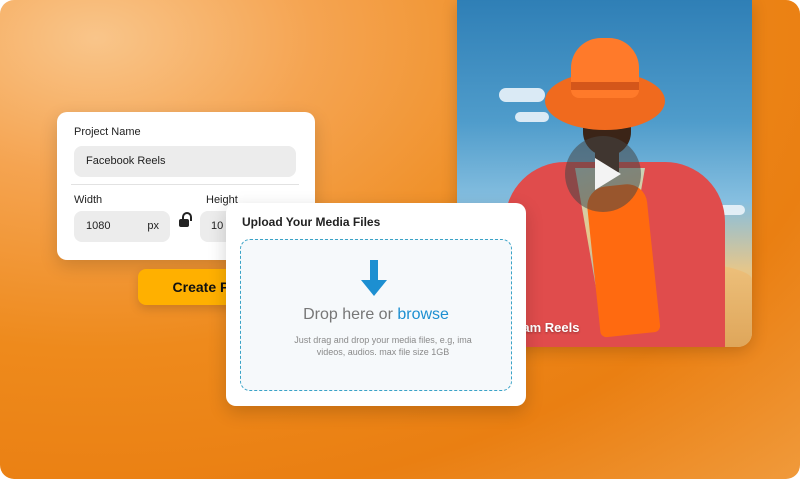  What do you see at coordinates (603, 174) in the screenshot?
I see `play-icon` at bounding box center [603, 174].